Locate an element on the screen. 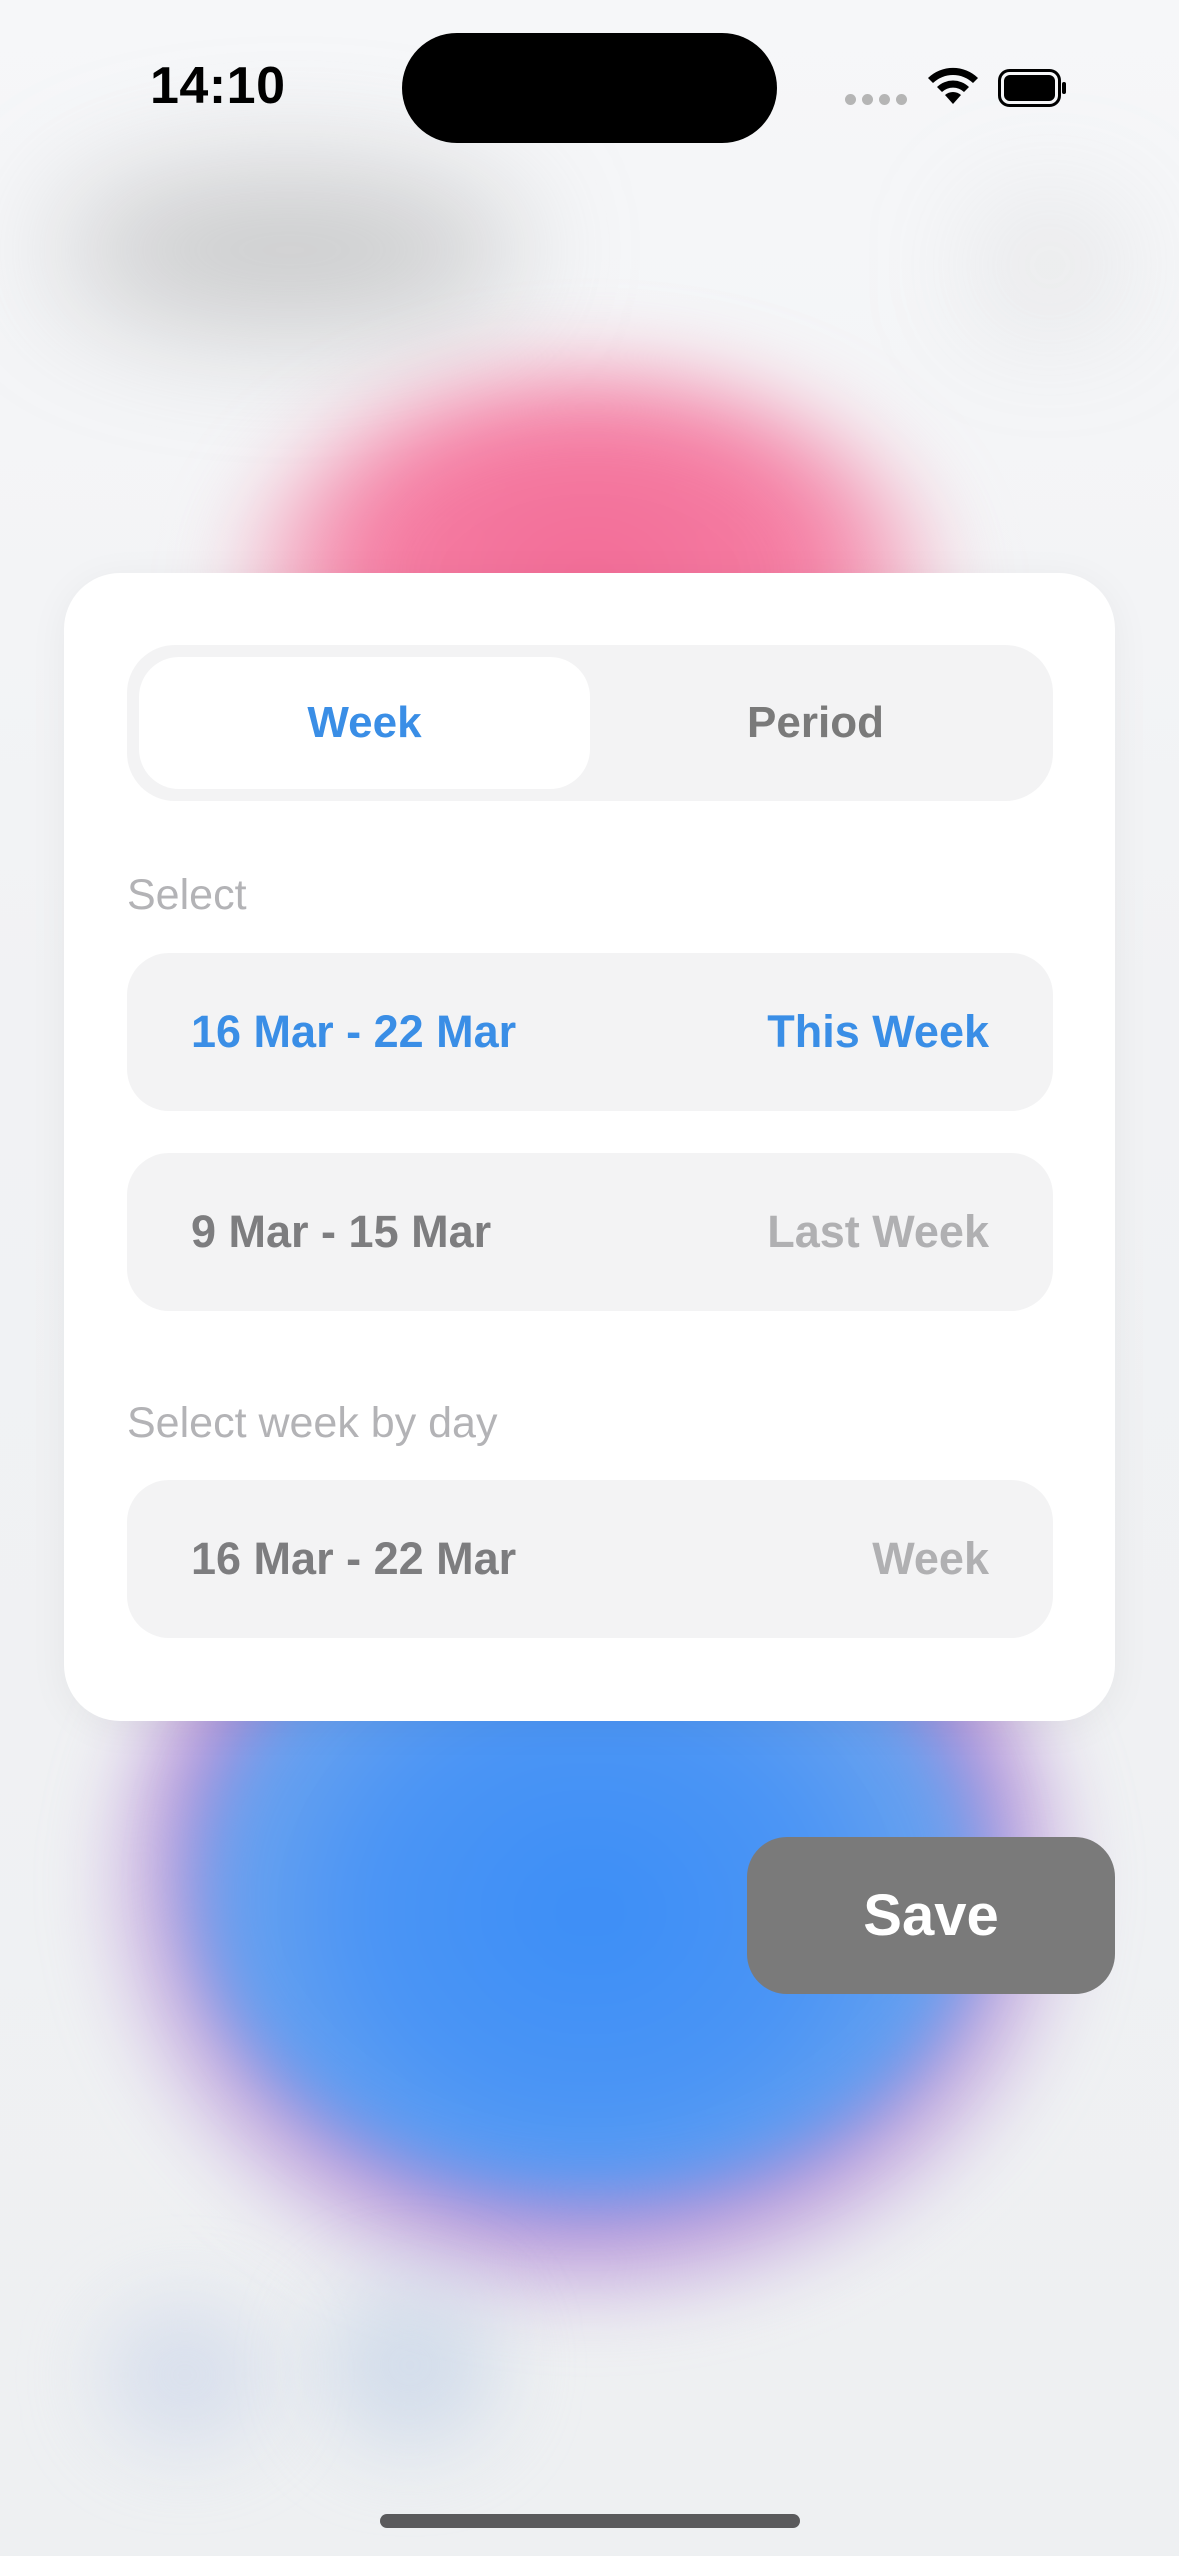 The image size is (1179, 2556). week-by-day-picker: 16 Mar - 22 Mar Week is located at coordinates (590, 1559).